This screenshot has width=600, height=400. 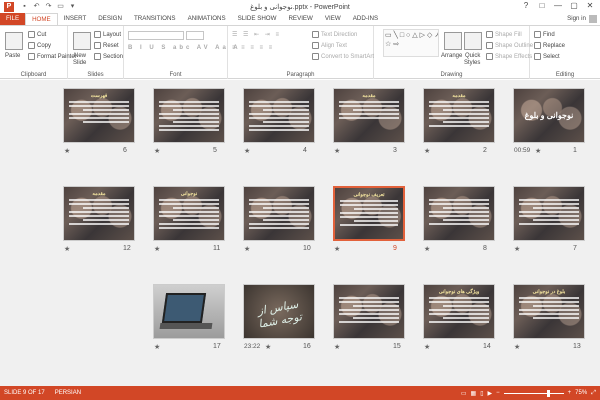 I want to click on font-format-buttons: B I U S abc AV Aa A, so click(x=184, y=48).